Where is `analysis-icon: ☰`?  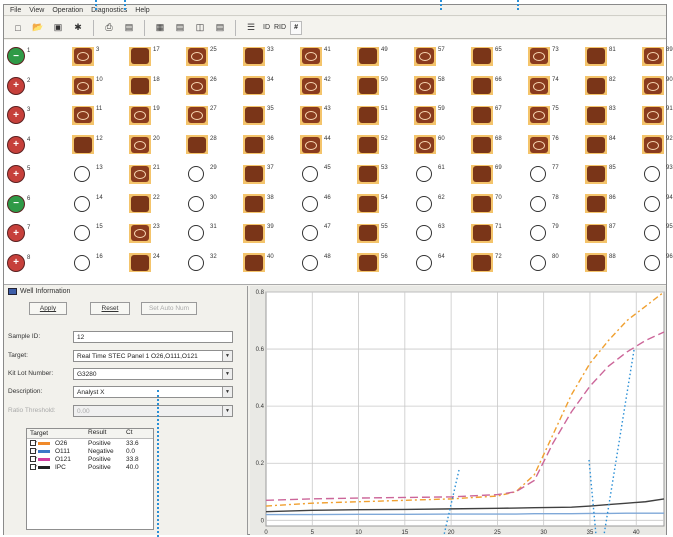 analysis-icon: ☰ is located at coordinates (251, 28).